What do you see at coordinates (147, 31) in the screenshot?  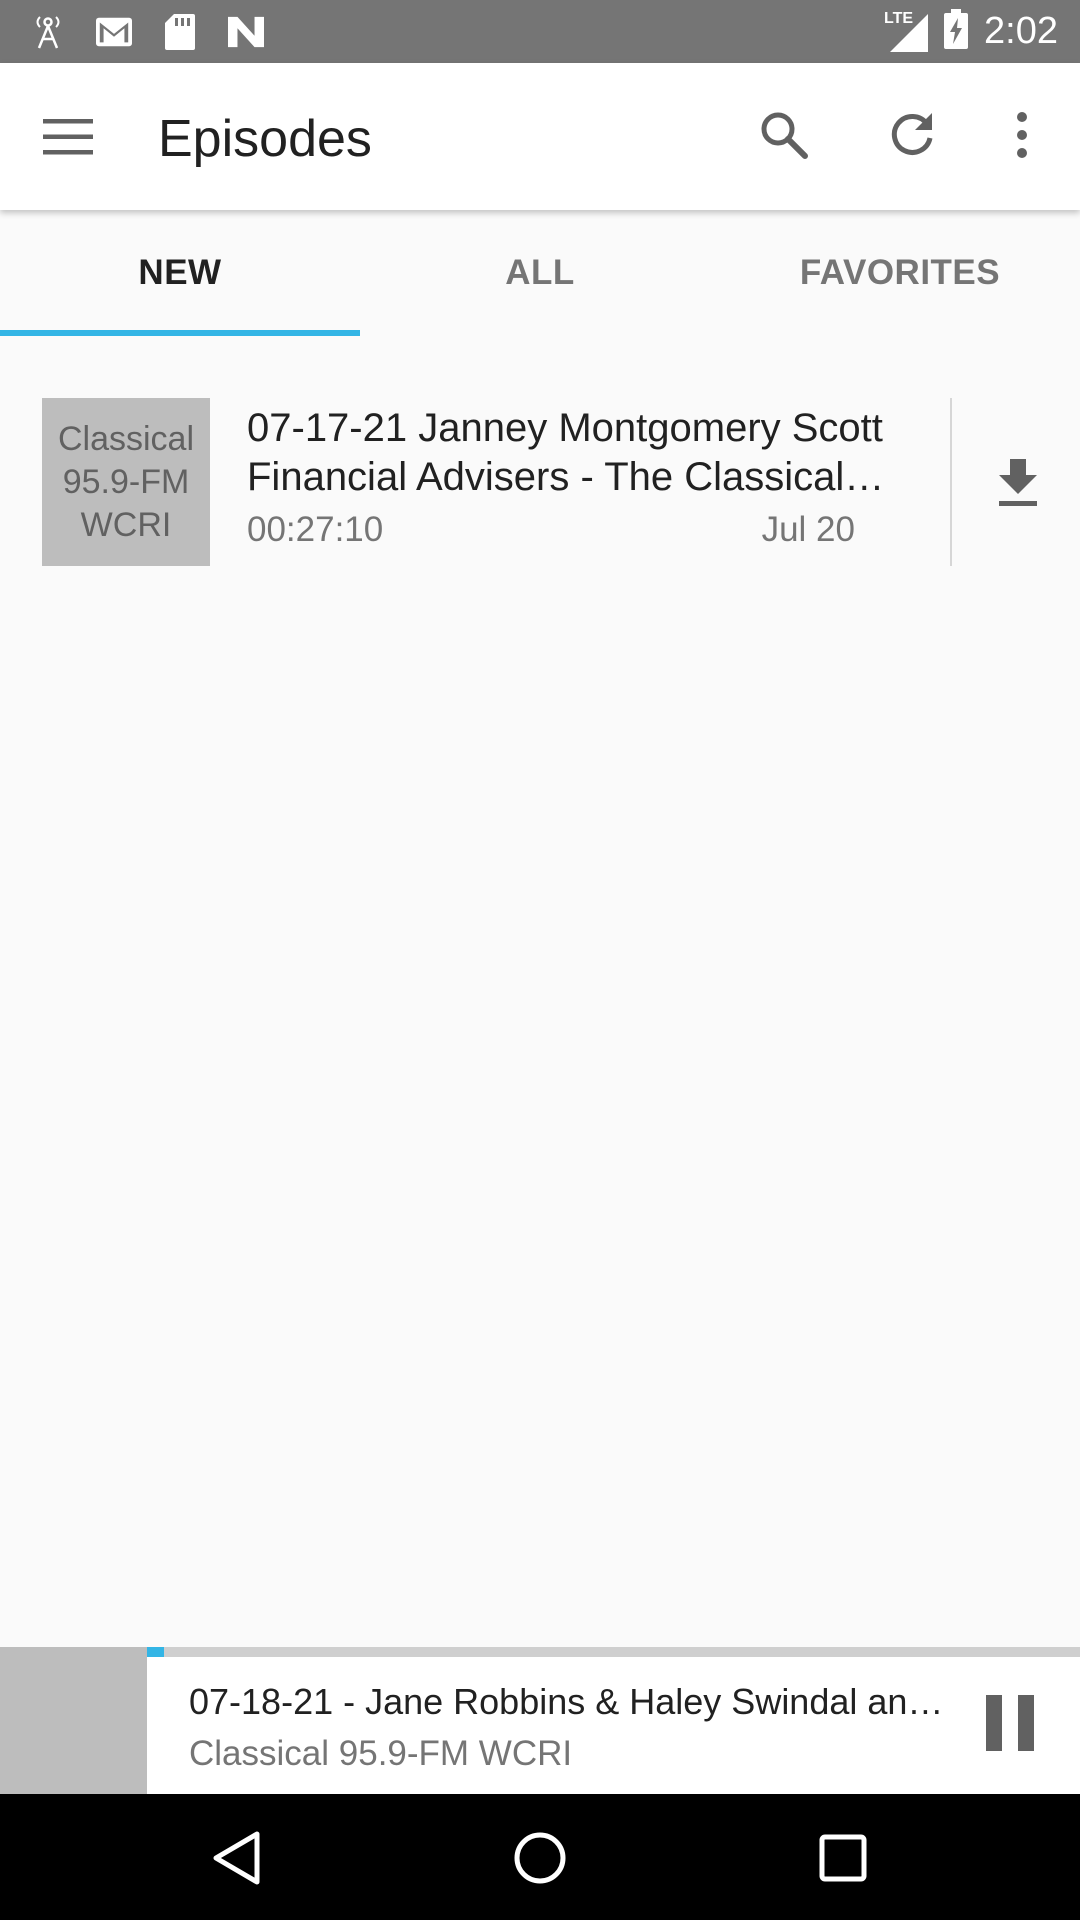 I see `status-notification-icons` at bounding box center [147, 31].